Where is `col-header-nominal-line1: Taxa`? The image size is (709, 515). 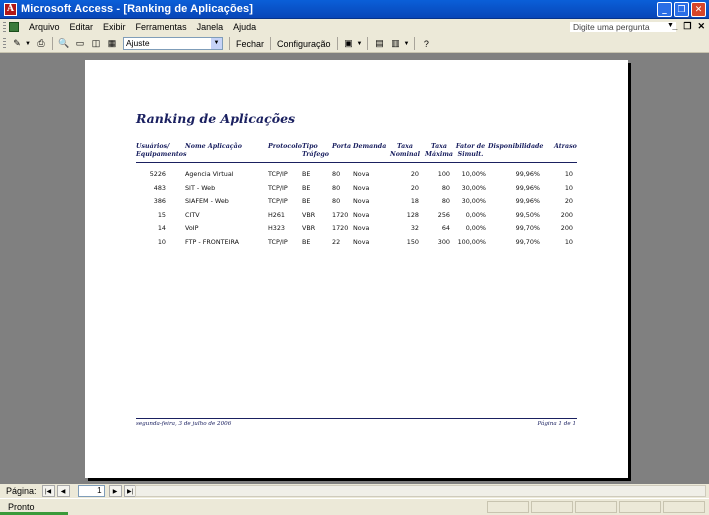
col-header-nominal-line1: Taxa is located at coordinates (405, 146).